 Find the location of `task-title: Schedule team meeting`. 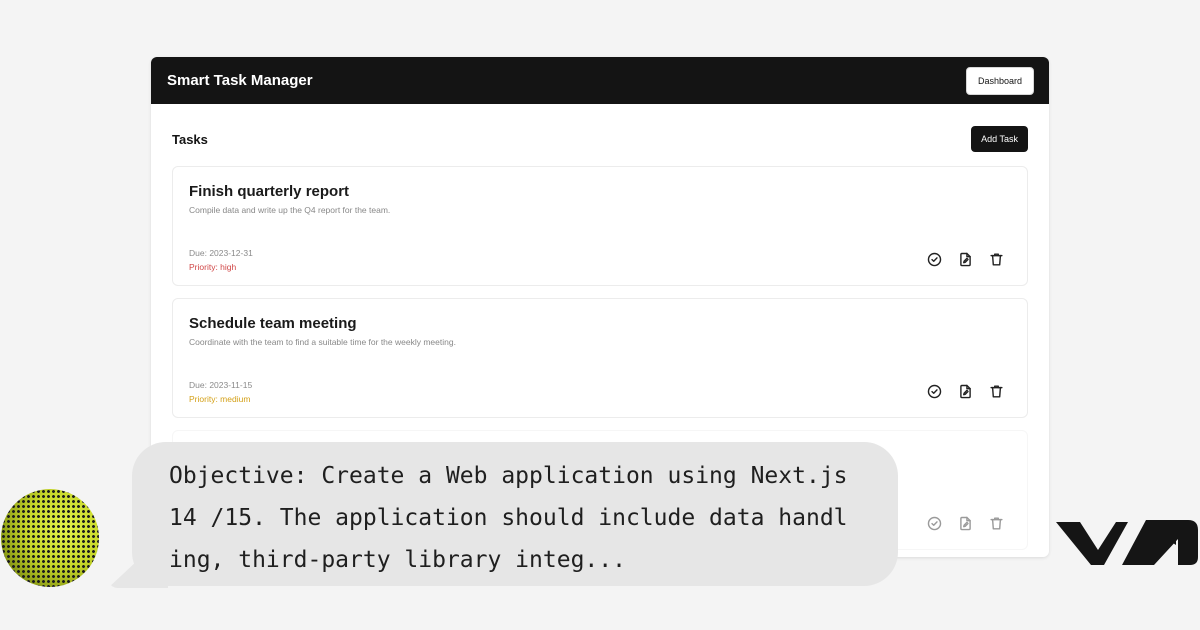

task-title: Schedule team meeting is located at coordinates (273, 323).